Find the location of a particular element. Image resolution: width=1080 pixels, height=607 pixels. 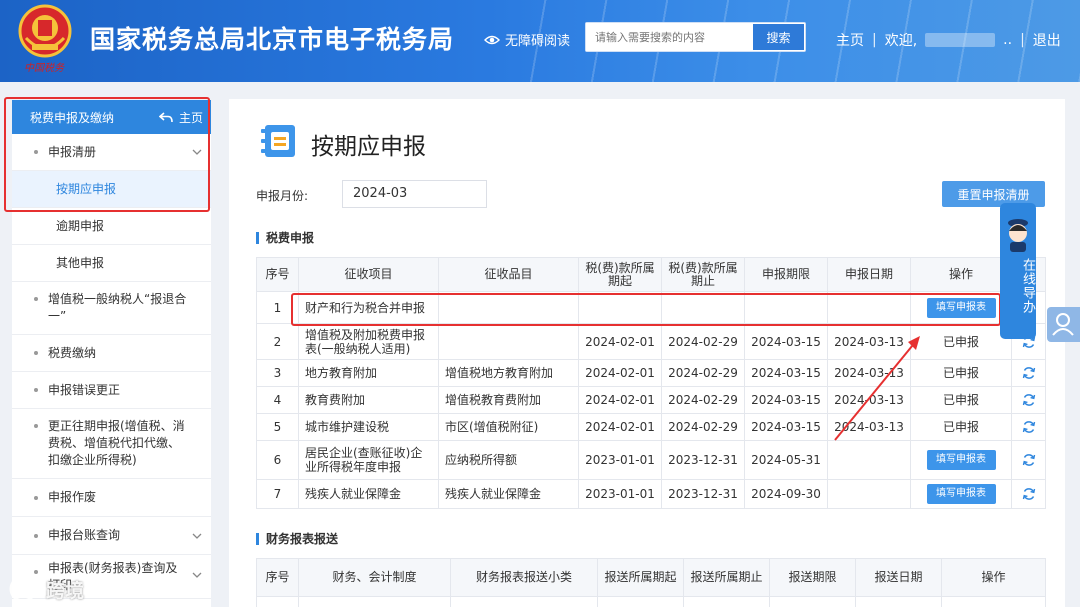

assistant-label: 在线导办 is located at coordinates (1027, 286).